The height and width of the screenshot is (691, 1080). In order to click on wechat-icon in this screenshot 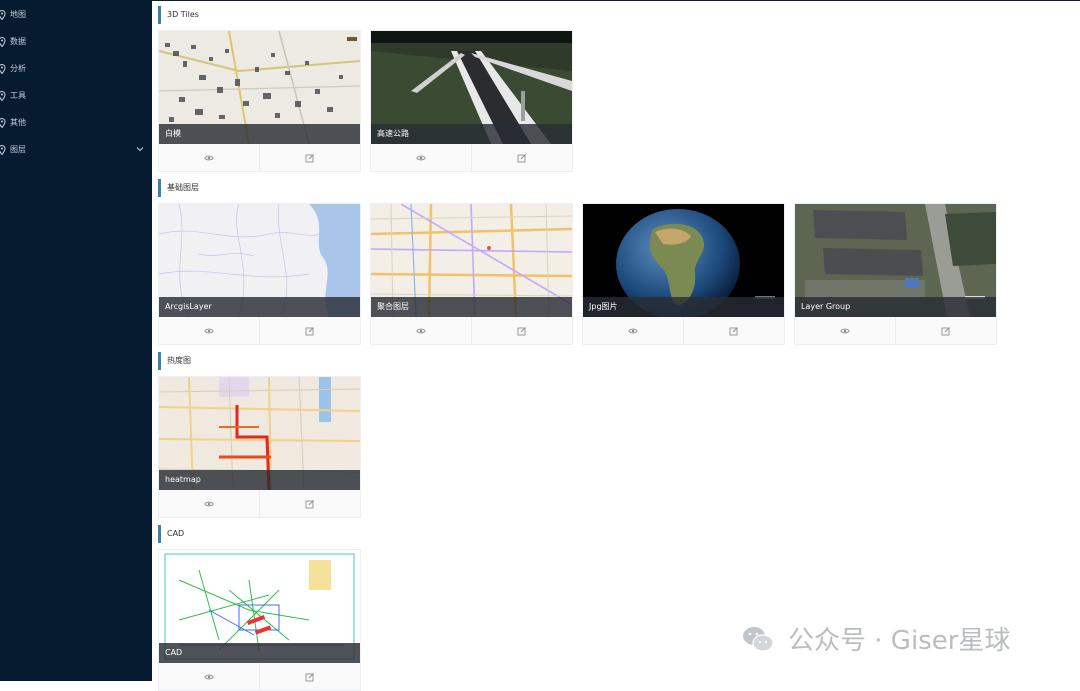, I will do `click(758, 639)`.